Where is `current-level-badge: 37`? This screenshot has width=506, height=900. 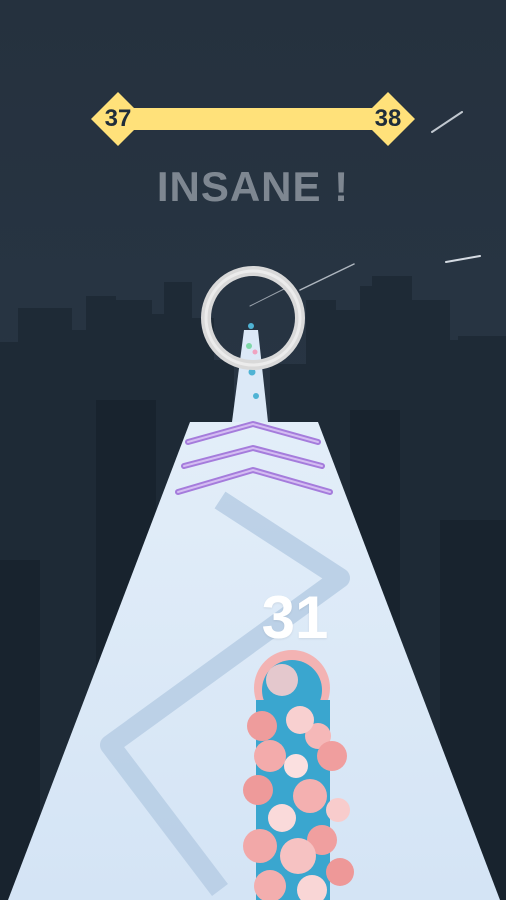 current-level-badge: 37 is located at coordinates (118, 119).